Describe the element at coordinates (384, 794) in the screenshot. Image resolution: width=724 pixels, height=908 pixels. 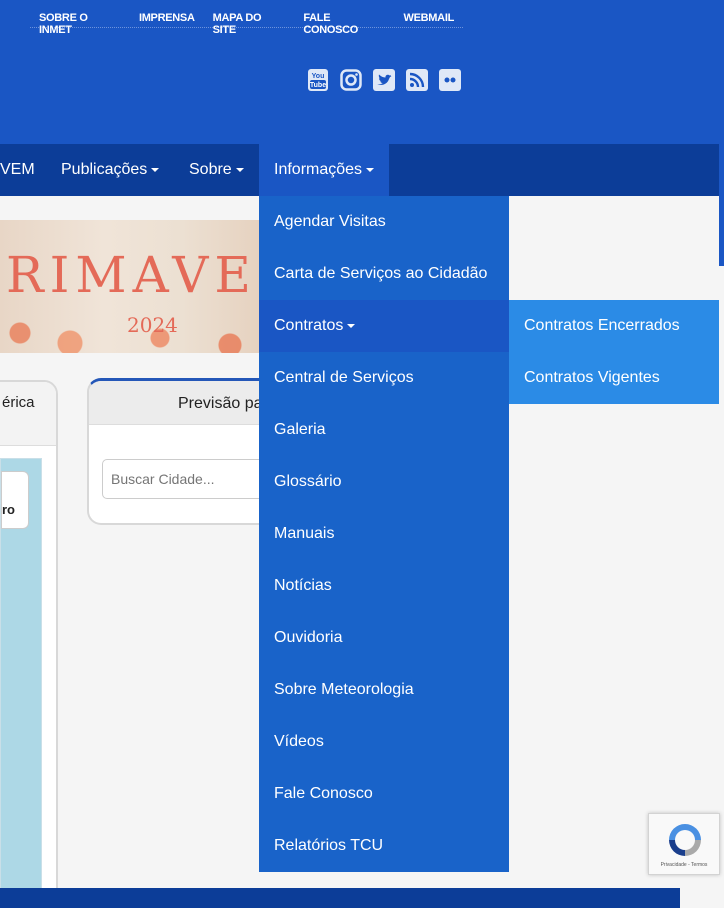
I see `menu-item-fale-conosco: Fale Conosco` at that location.